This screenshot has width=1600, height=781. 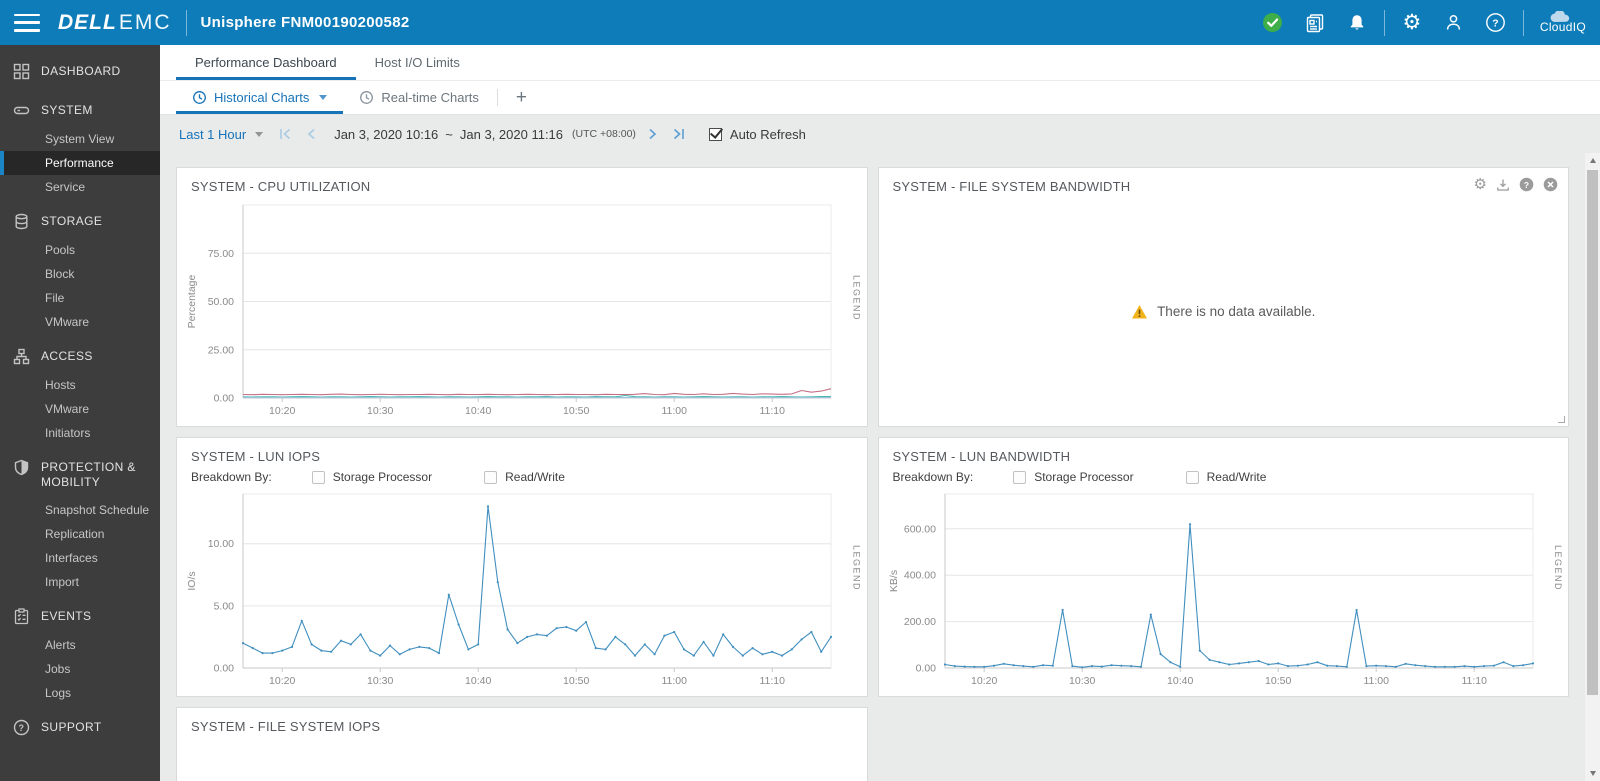 What do you see at coordinates (80, 250) in the screenshot?
I see `sidebar-item-pools: Pools` at bounding box center [80, 250].